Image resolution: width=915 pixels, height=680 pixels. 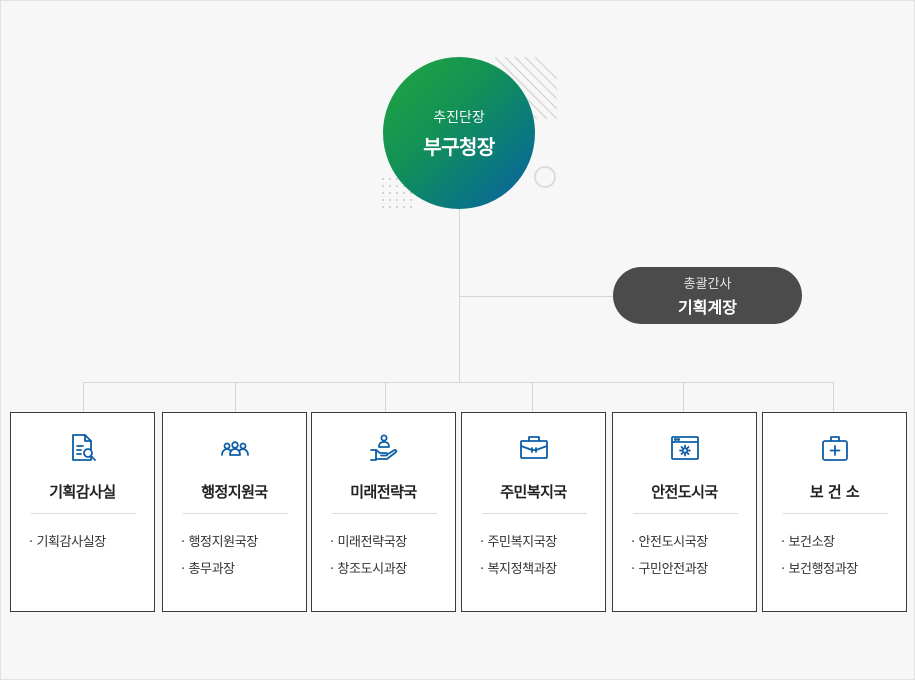 What do you see at coordinates (518, 556) in the screenshot?
I see `department-members: · 주민복지국장 · 복지정책과장` at bounding box center [518, 556].